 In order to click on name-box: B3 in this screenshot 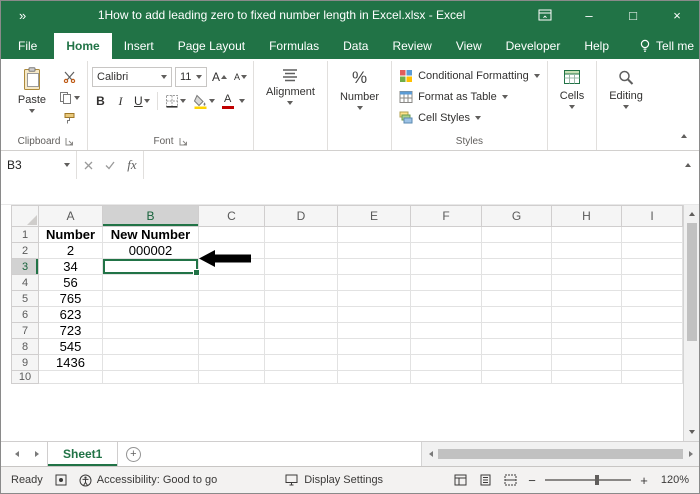, I will do `click(39, 165)`.